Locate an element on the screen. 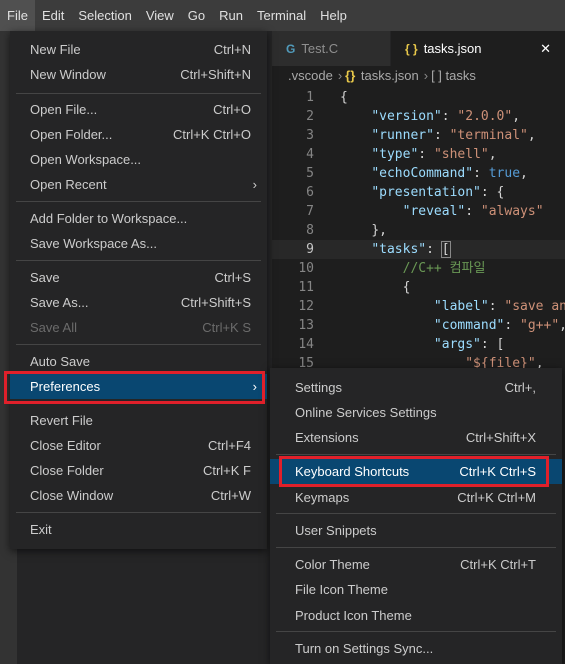 The width and height of the screenshot is (565, 664). code-line: 4 "type": "shell", is located at coordinates (418, 154).